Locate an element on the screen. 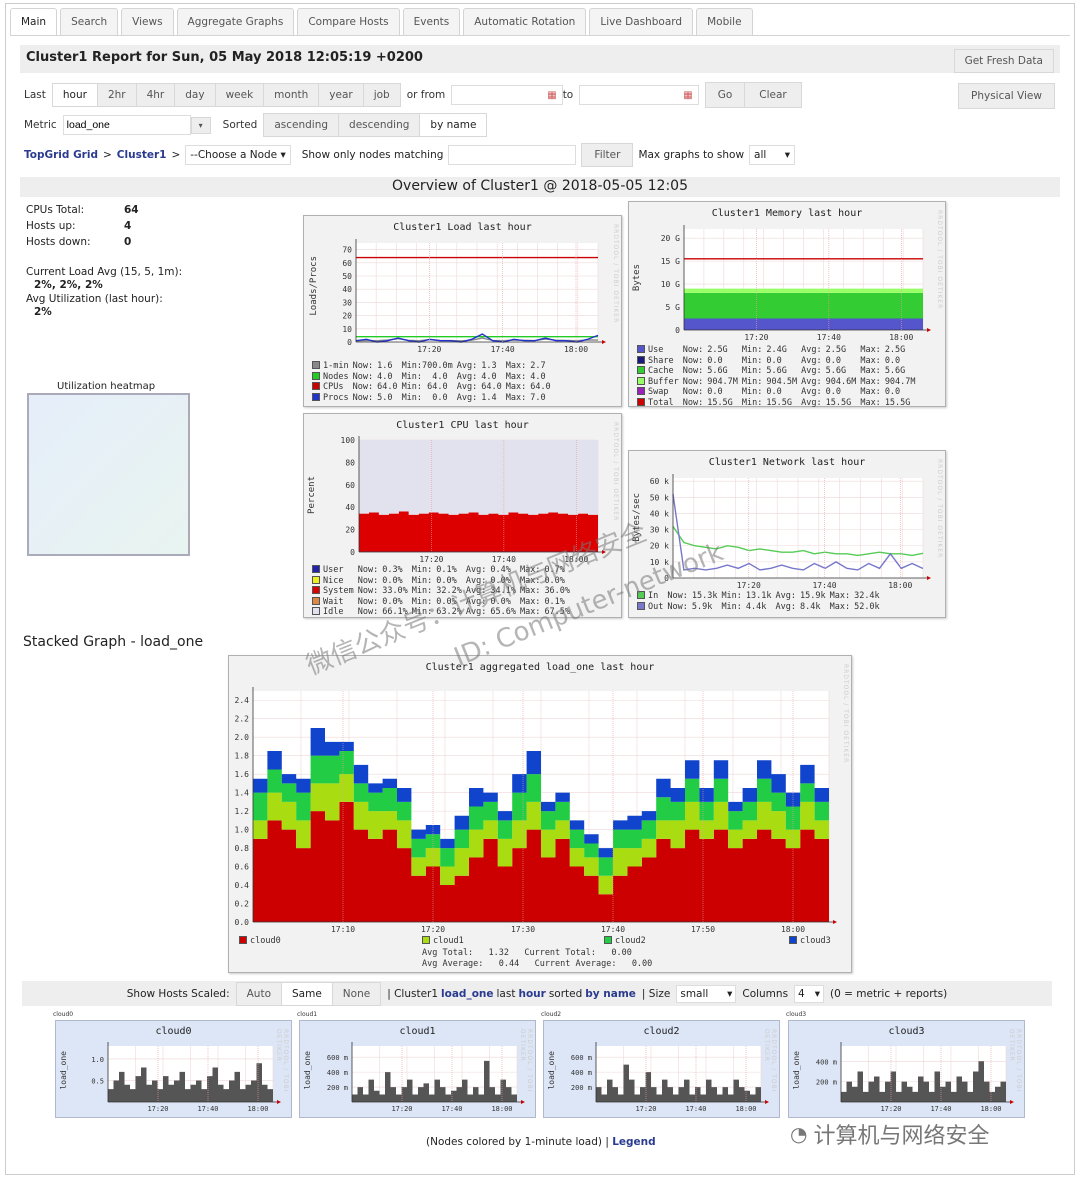 This screenshot has height=1180, width=1080. breadcrumb-cluster-link: Cluster1 is located at coordinates (142, 155).